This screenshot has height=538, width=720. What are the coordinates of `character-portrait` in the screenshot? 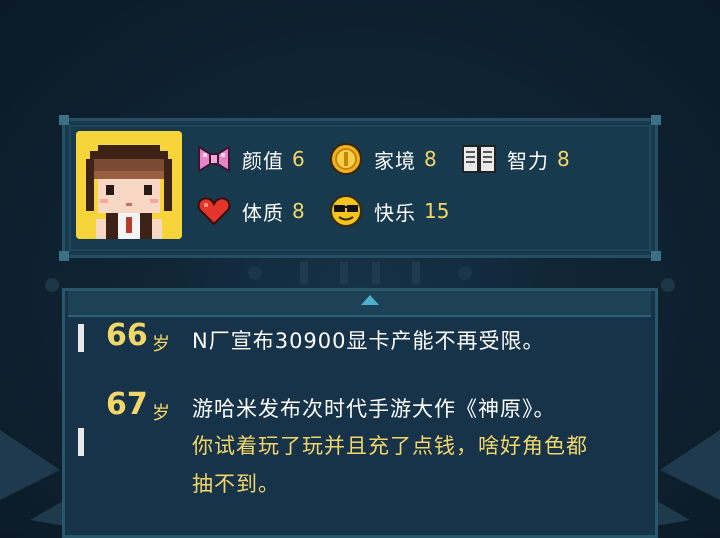 It's located at (129, 185).